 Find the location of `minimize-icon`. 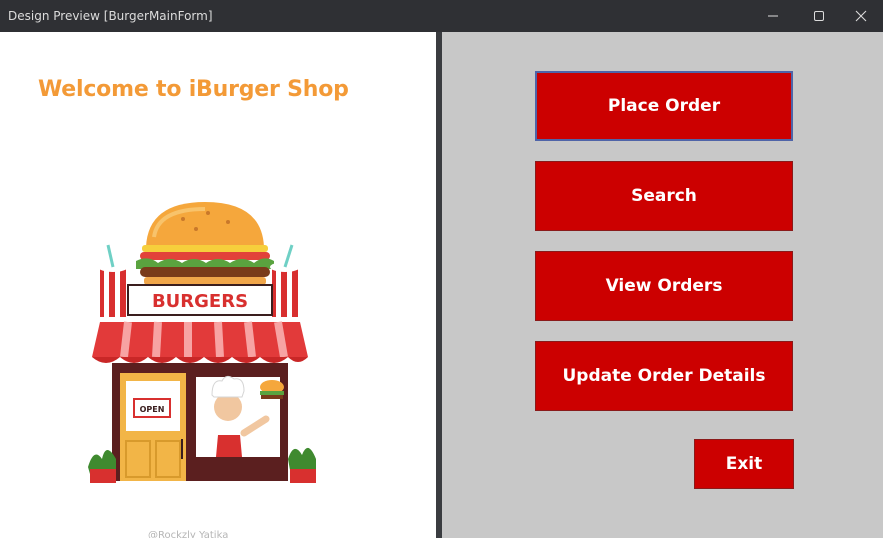

minimize-icon is located at coordinates (773, 16).